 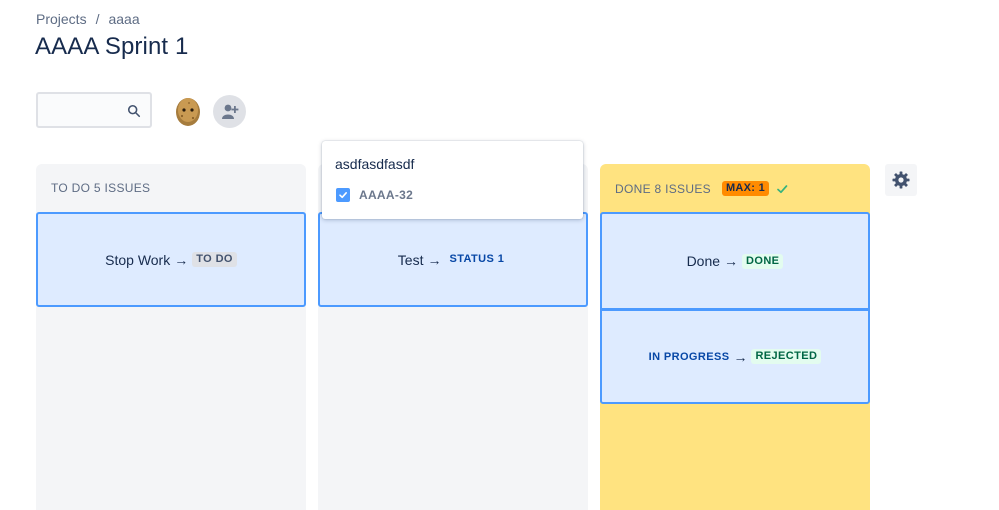 I want to click on avatar, so click(x=188, y=111).